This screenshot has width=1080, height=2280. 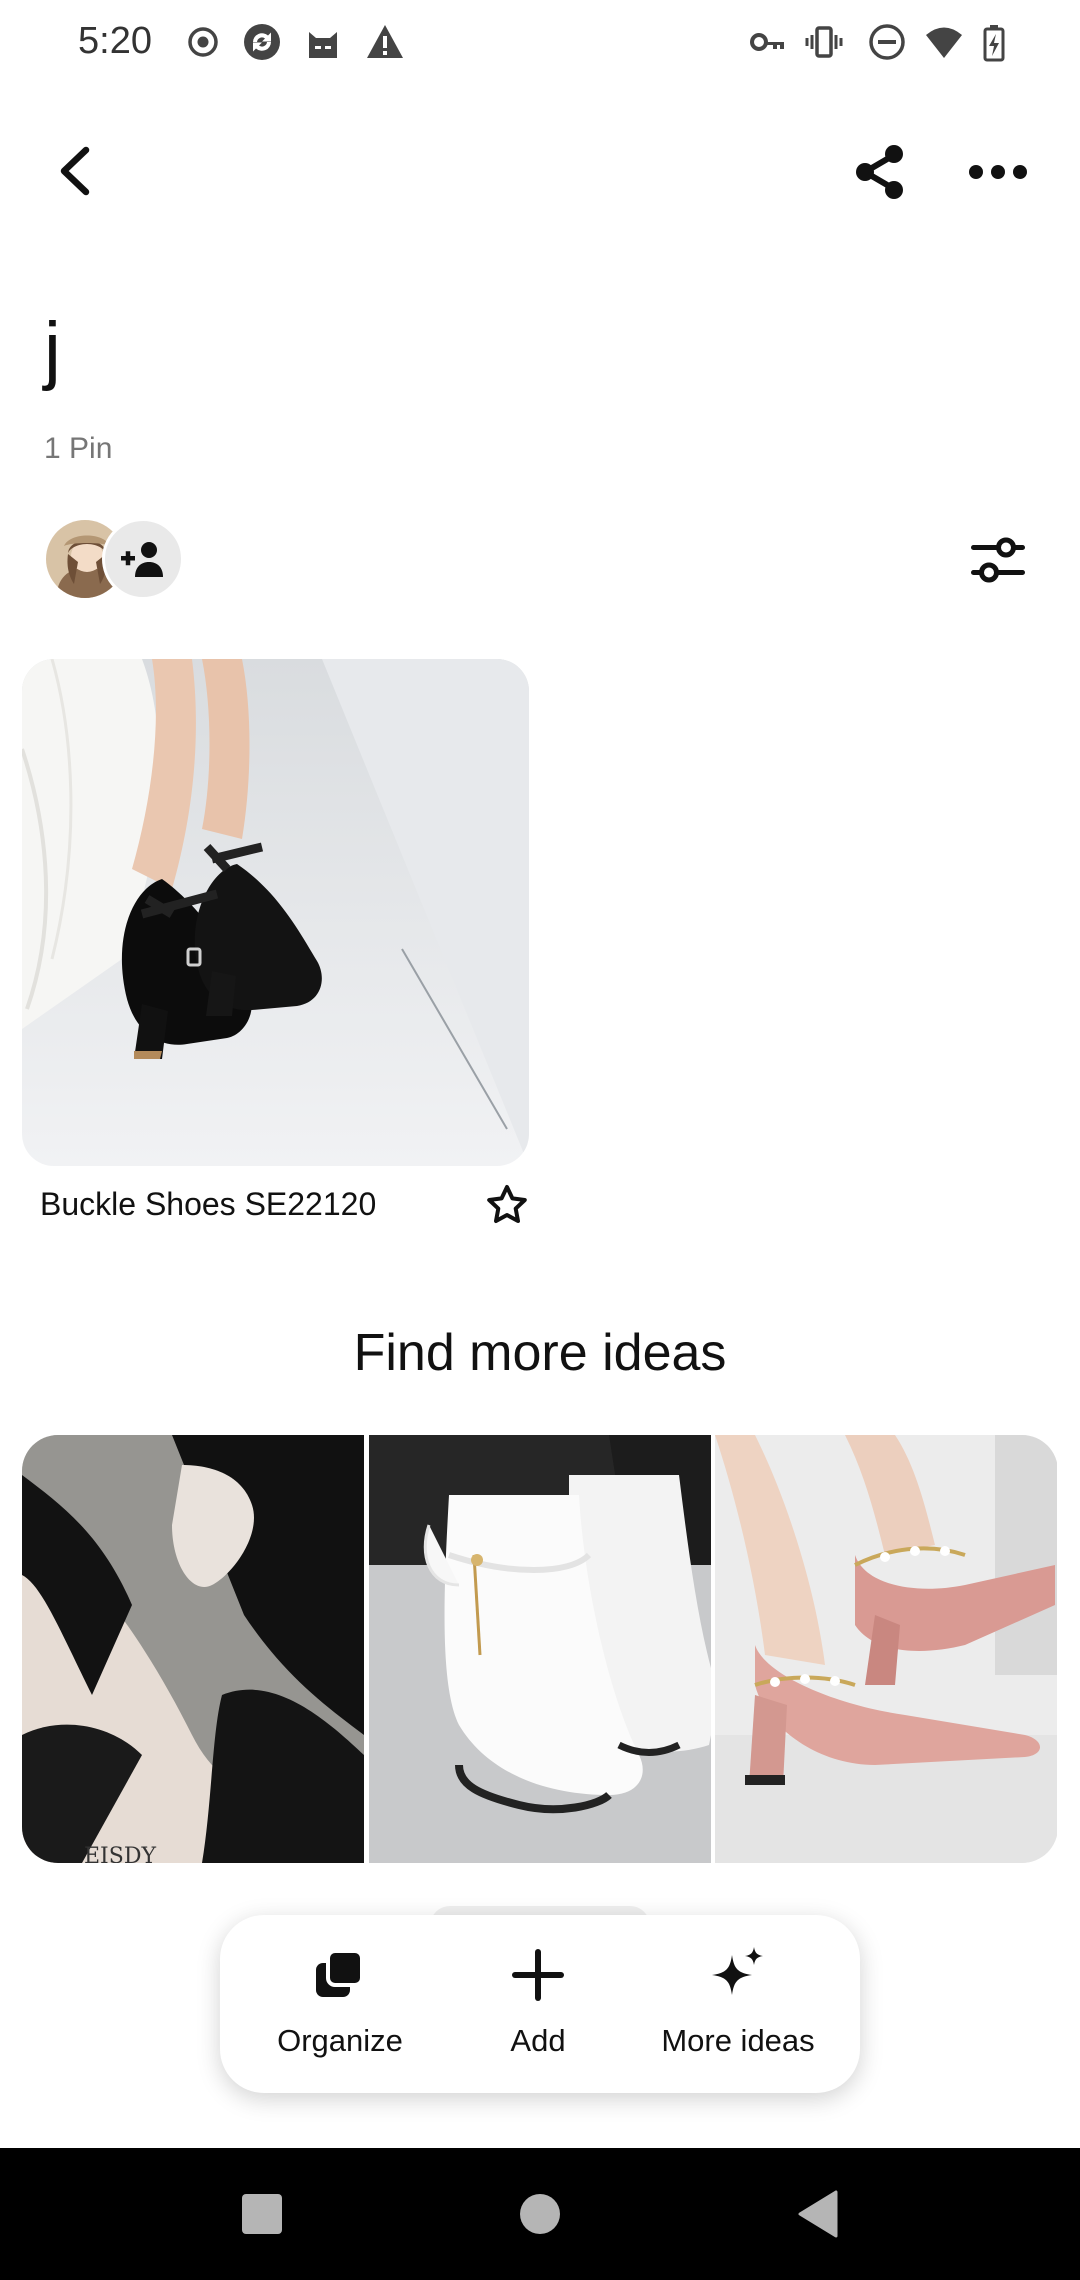 I want to click on add-collaborator-button, so click(x=143, y=559).